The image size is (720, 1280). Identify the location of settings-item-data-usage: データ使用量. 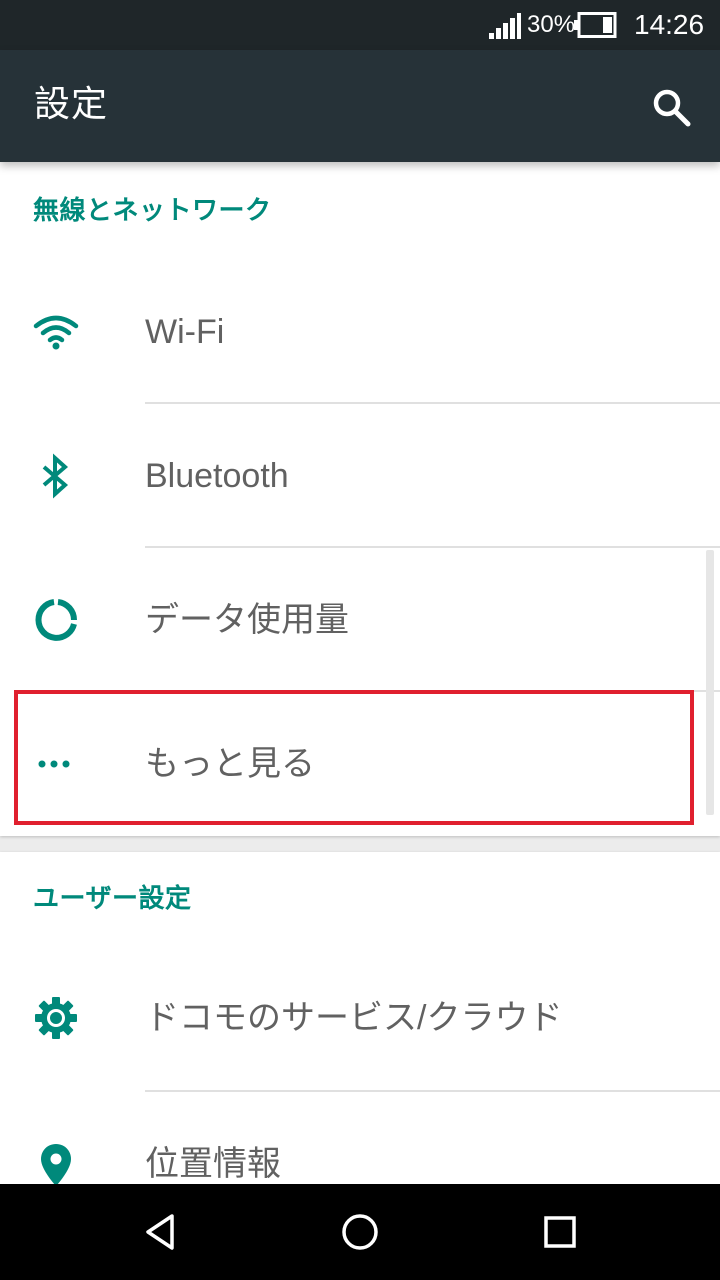
(360, 620).